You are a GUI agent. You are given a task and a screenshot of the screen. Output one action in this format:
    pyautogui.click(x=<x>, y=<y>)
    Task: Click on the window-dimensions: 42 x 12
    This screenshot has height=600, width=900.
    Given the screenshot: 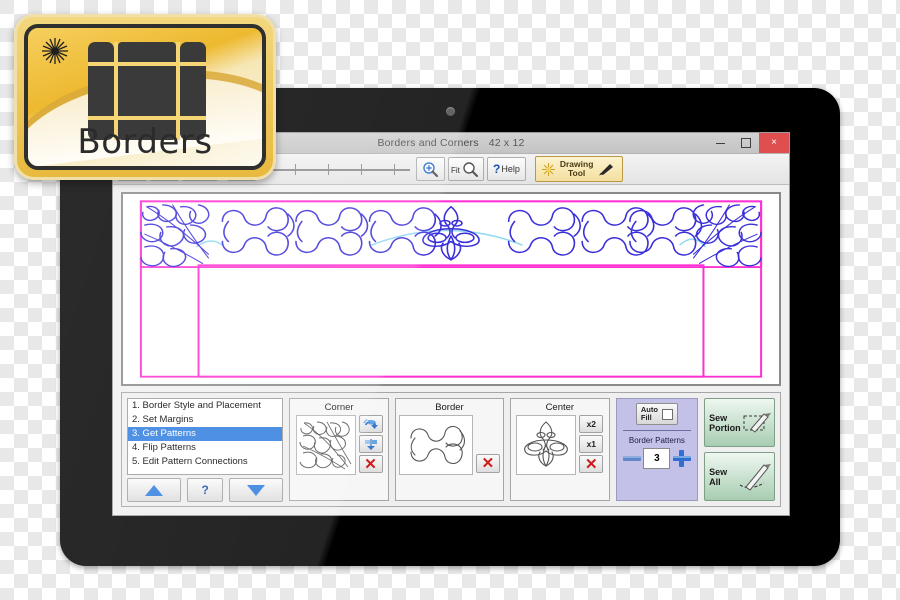 What is the action you would take?
    pyautogui.click(x=506, y=143)
    